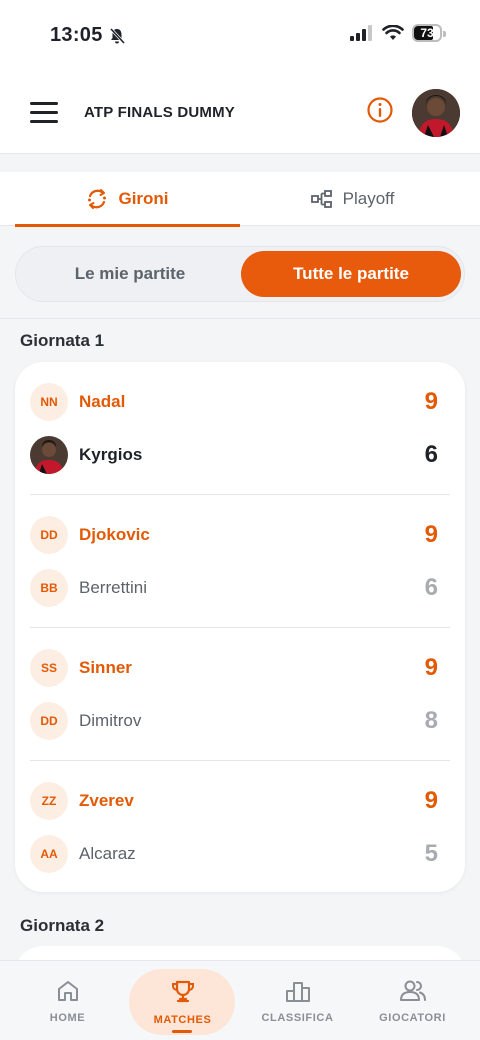 This screenshot has height=1040, width=480. Describe the element at coordinates (240, 668) in the screenshot. I see `match-player-row: SS Sinner 9` at that location.